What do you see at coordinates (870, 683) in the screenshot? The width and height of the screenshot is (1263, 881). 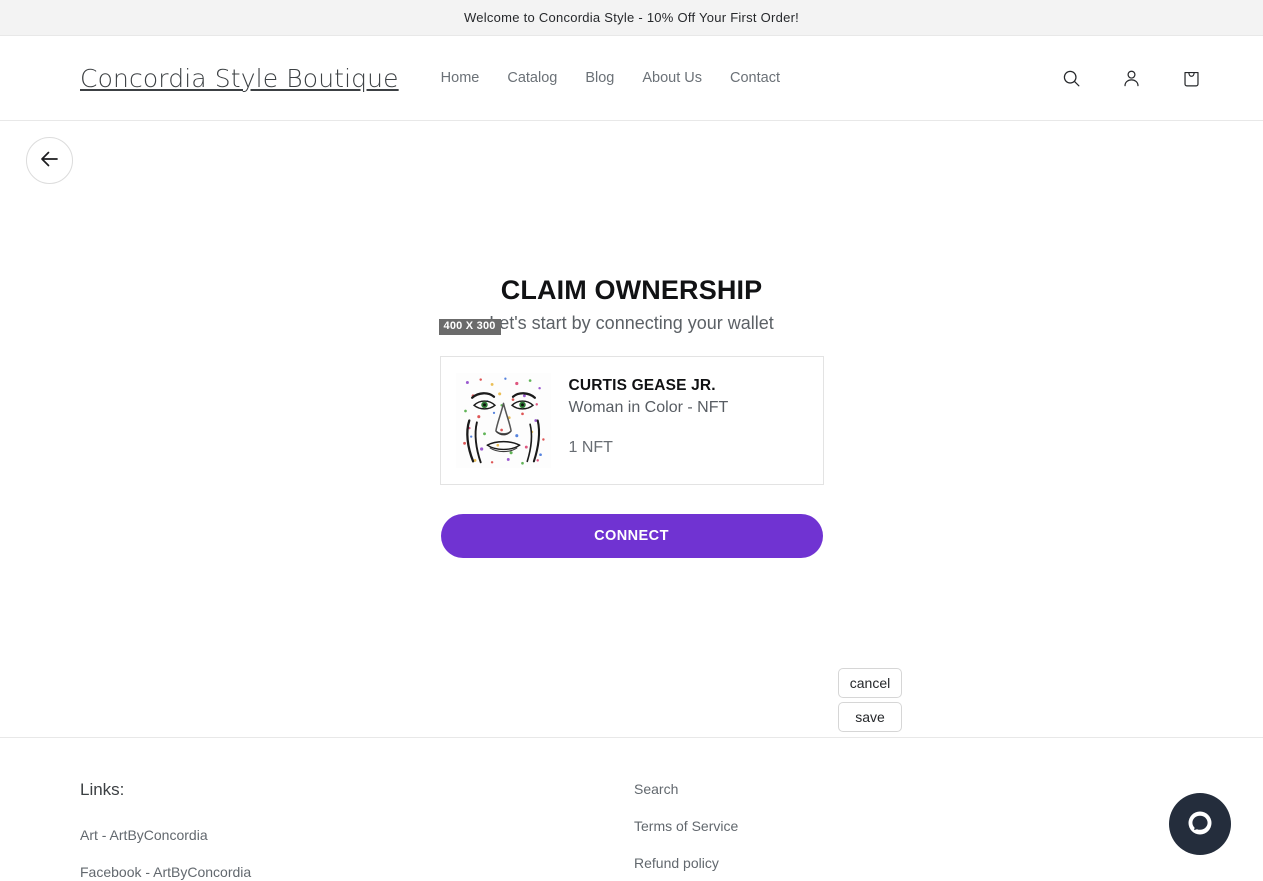 I see `cancel-button: cancel` at bounding box center [870, 683].